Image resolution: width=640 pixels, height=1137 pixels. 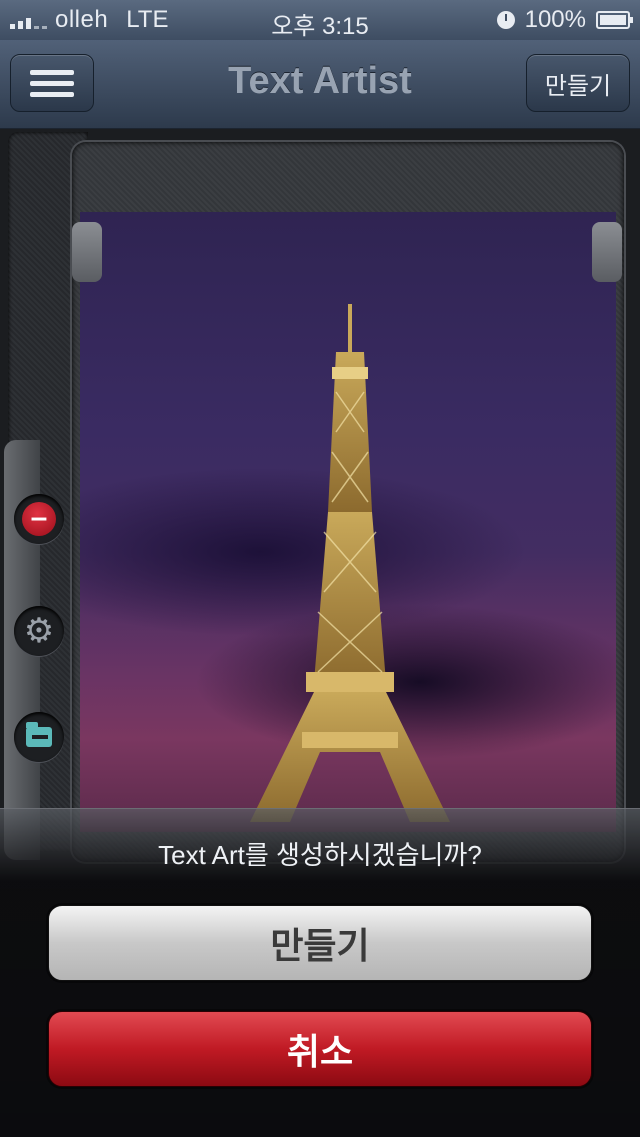 I want to click on folder-icon, so click(x=39, y=734).